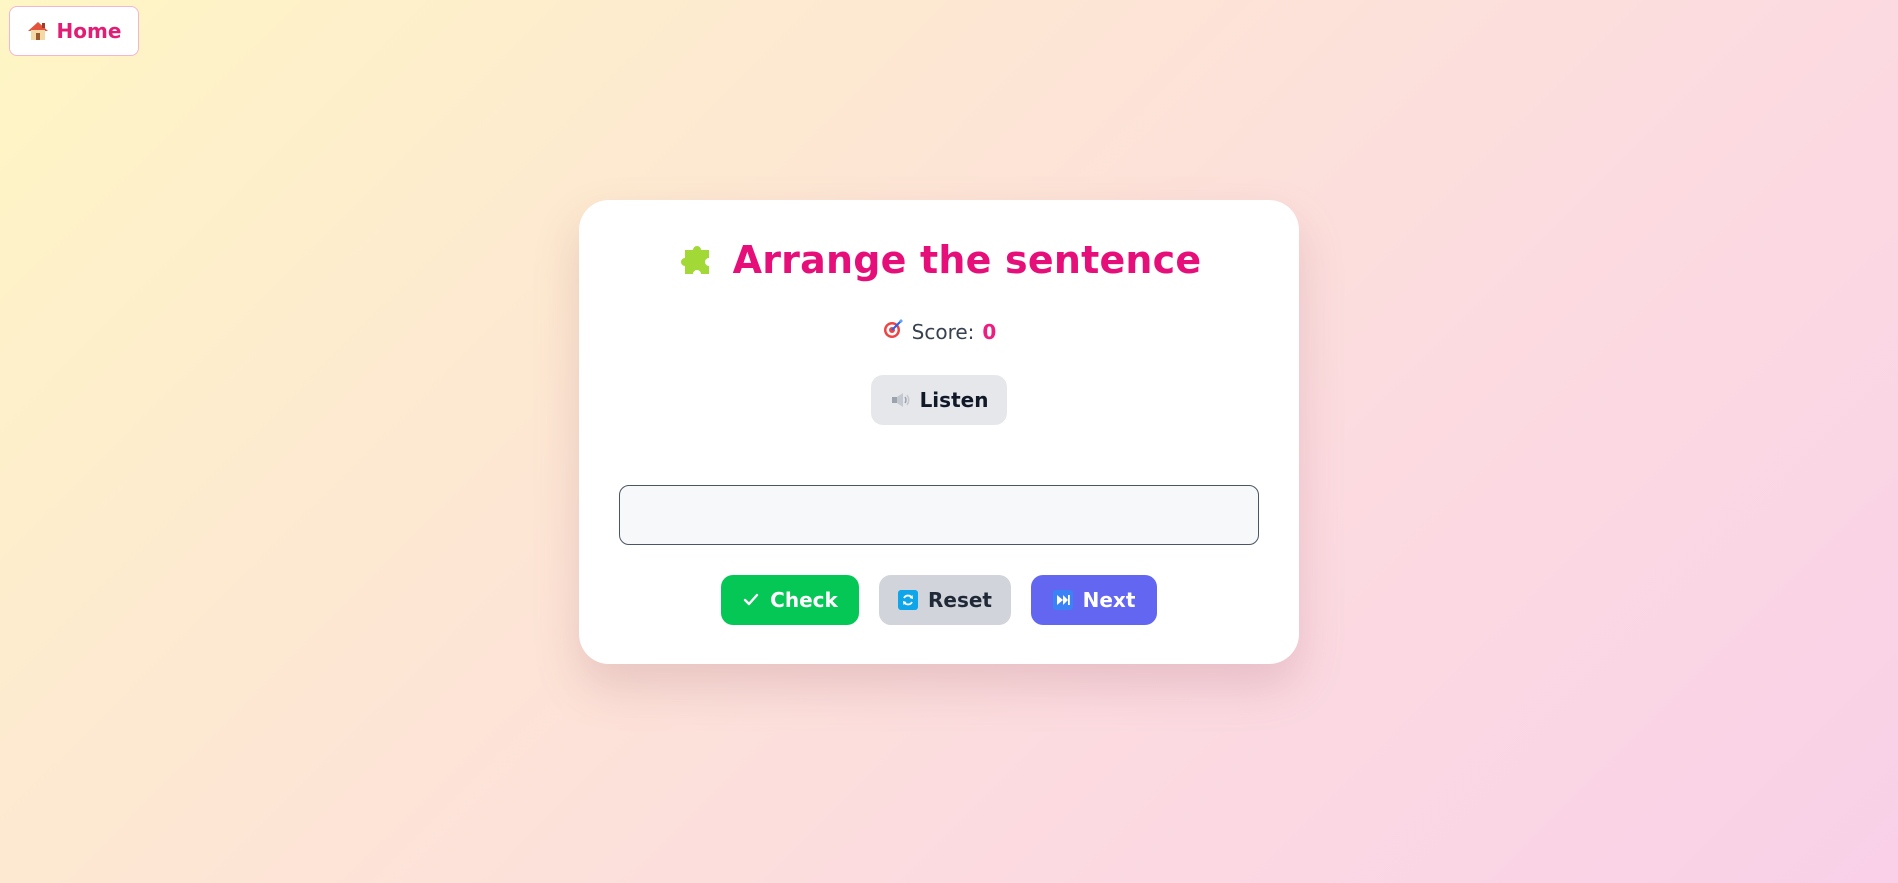  I want to click on next-button-label: Next, so click(1109, 600).